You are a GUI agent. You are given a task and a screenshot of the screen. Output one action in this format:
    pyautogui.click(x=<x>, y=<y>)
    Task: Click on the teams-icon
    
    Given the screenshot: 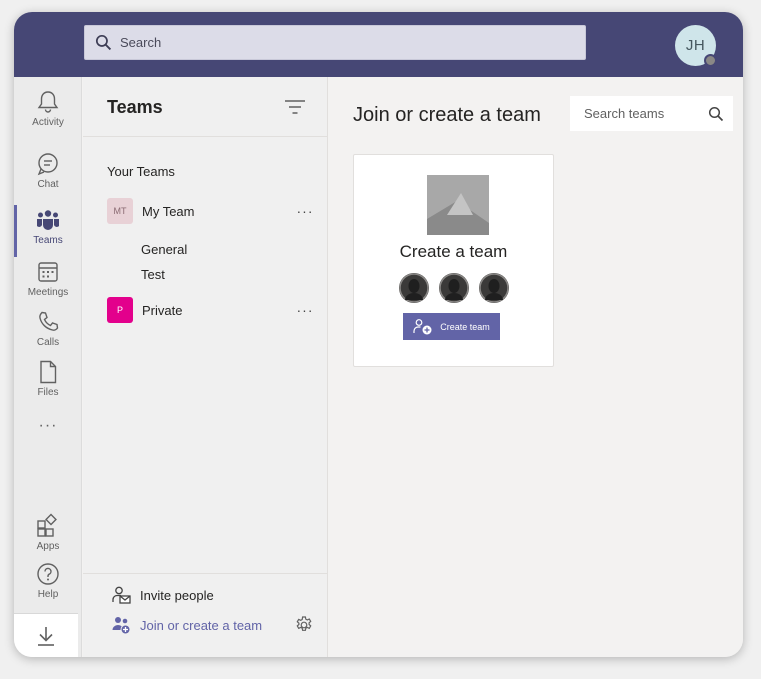 What is the action you would take?
    pyautogui.click(x=48, y=220)
    